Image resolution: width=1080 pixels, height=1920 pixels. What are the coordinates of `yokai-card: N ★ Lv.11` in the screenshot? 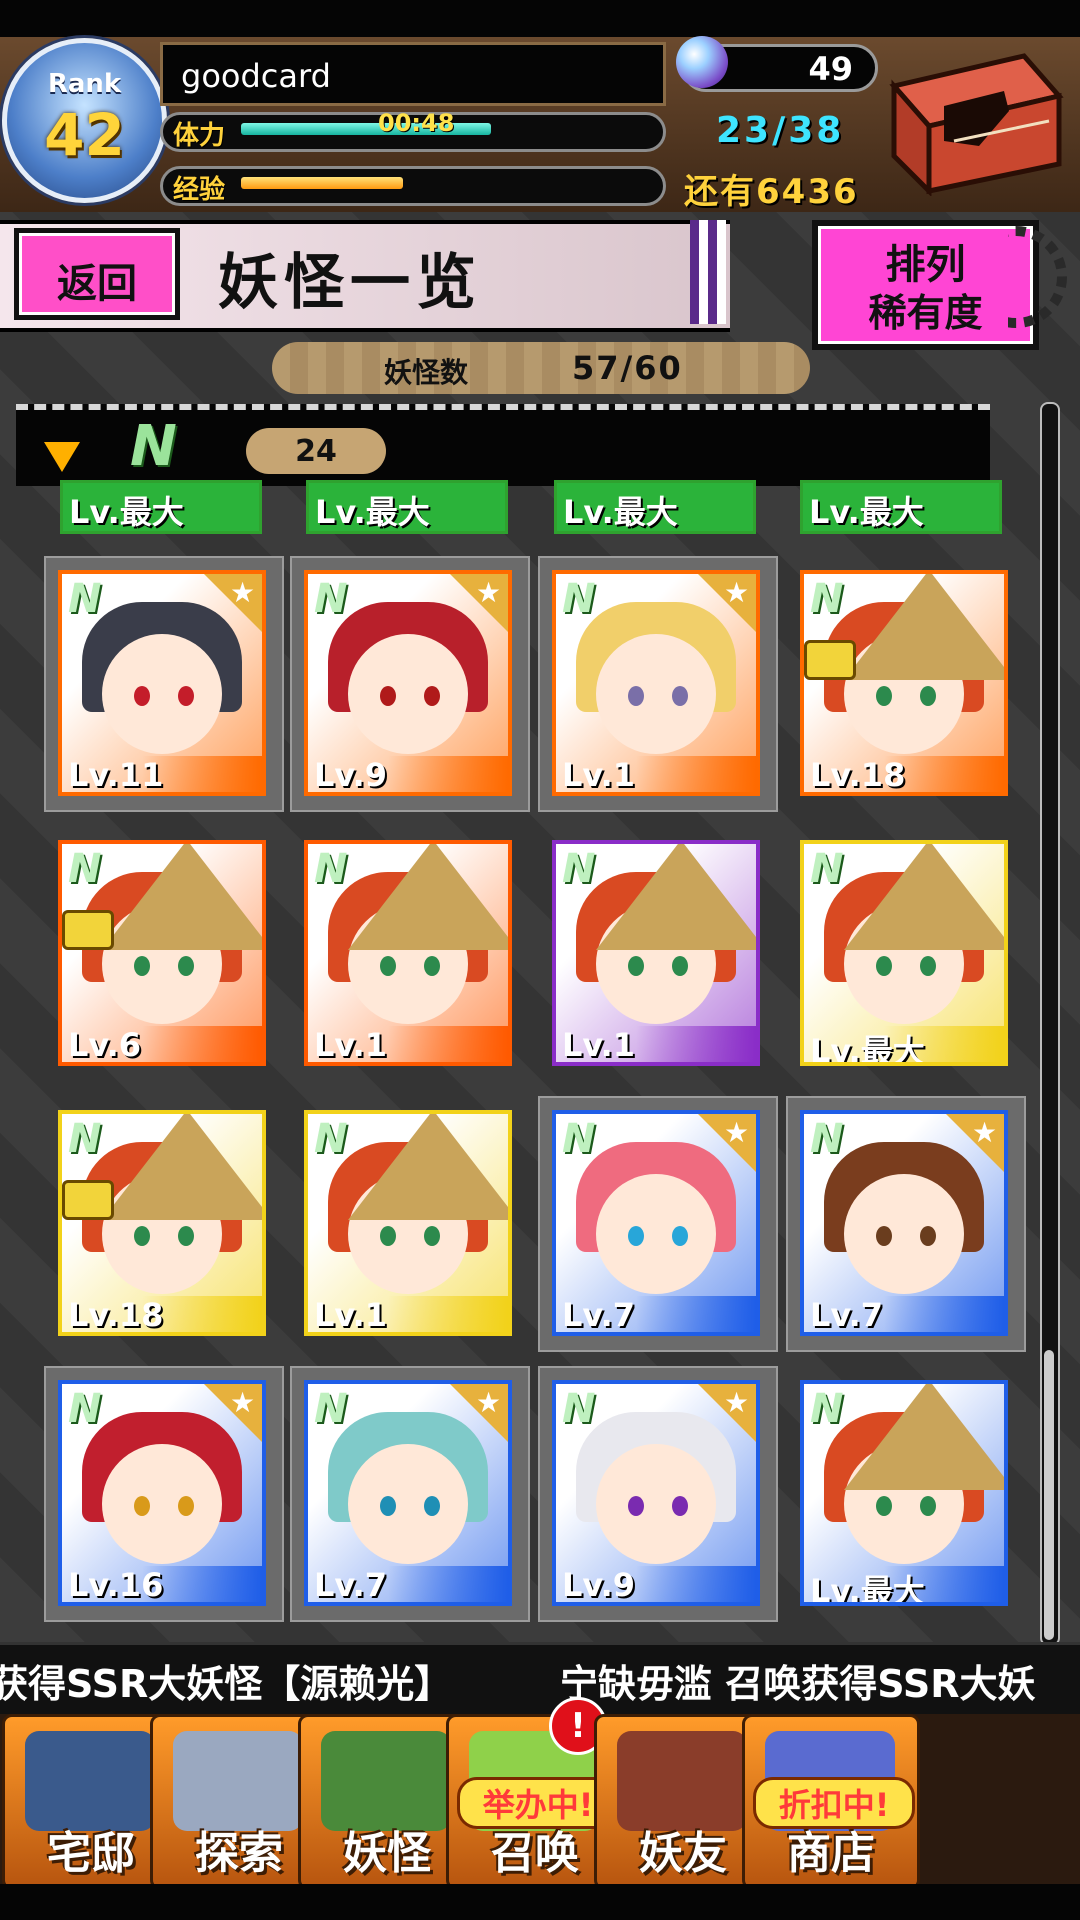 It's located at (162, 683).